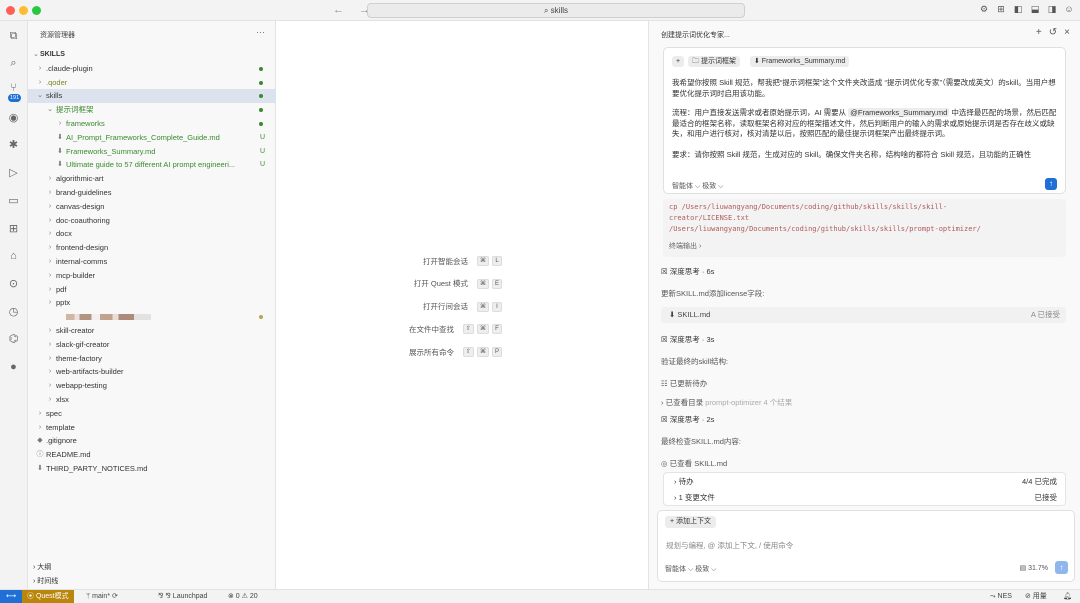 This screenshot has height=603, width=1080. What do you see at coordinates (1035, 9) in the screenshot?
I see `toggle-panel-icon: ⬓` at bounding box center [1035, 9].